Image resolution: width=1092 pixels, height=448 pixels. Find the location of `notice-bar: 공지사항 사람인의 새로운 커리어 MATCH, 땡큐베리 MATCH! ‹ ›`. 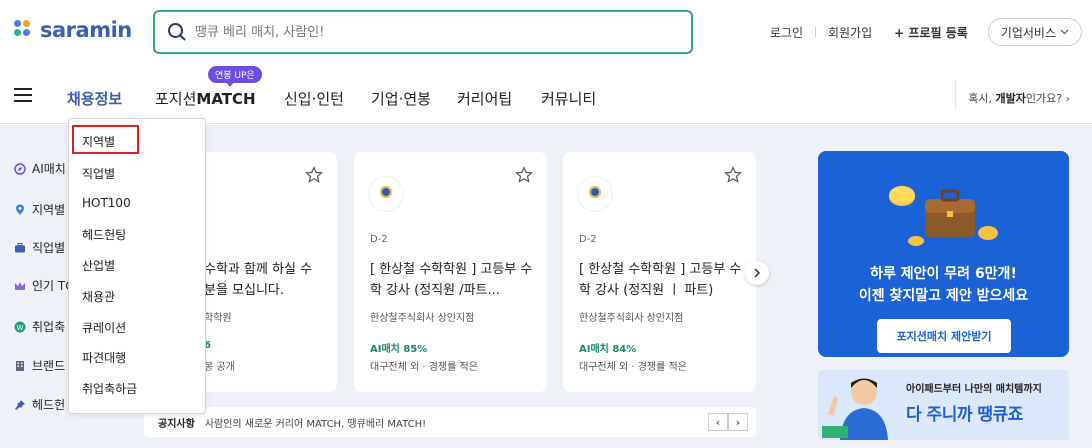

notice-bar: 공지사항 사람인의 새로운 커리어 MATCH, 땡큐베리 MATCH! ‹ › is located at coordinates (450, 422).